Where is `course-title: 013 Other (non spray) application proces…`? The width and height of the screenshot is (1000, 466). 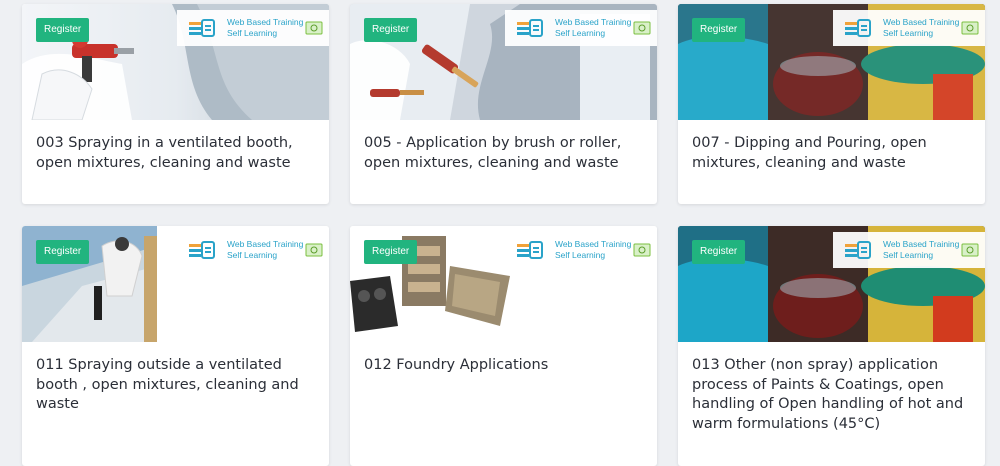
course-title: 013 Other (non spray) application proces… is located at coordinates (831, 395).